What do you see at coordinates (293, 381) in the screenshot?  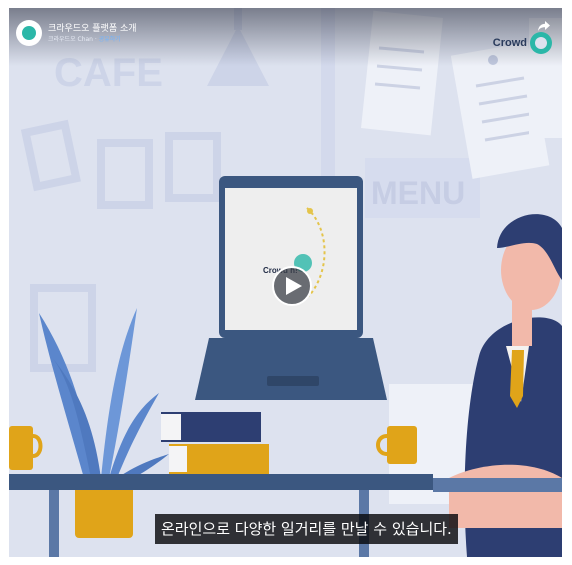 I see `laptop-trackpad` at bounding box center [293, 381].